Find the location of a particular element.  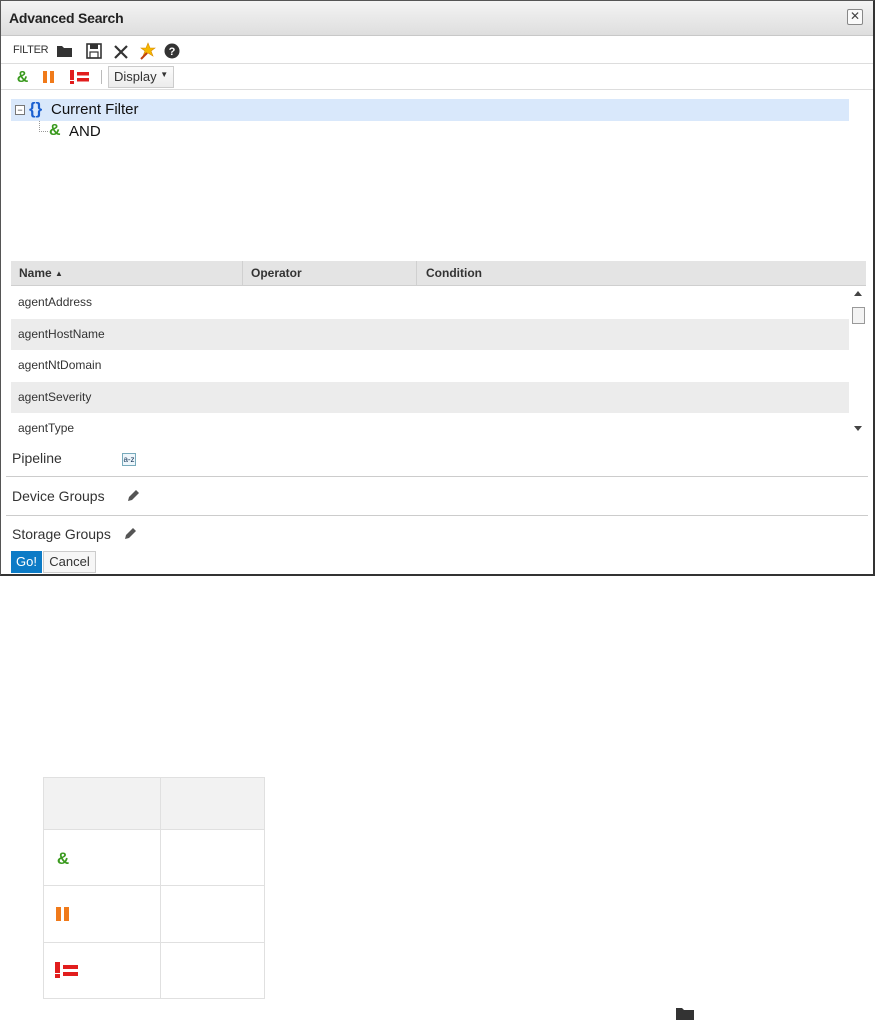

legend-icon-cell: & is located at coordinates (102, 858).